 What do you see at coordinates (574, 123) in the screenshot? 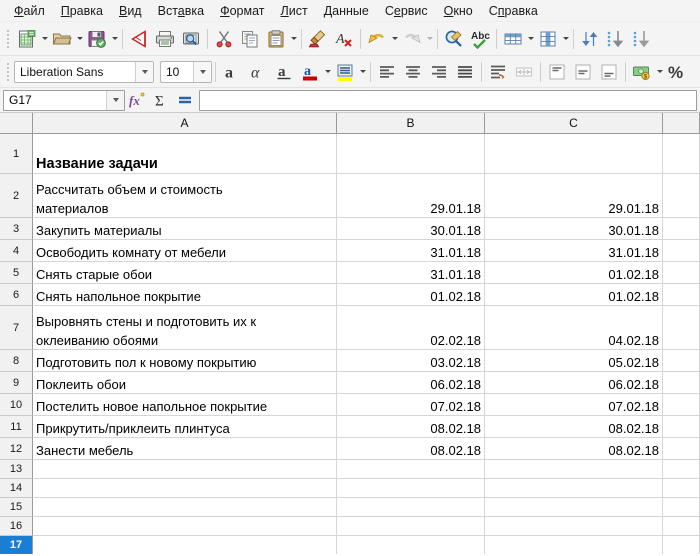
I see `column-header-c: C` at bounding box center [574, 123].